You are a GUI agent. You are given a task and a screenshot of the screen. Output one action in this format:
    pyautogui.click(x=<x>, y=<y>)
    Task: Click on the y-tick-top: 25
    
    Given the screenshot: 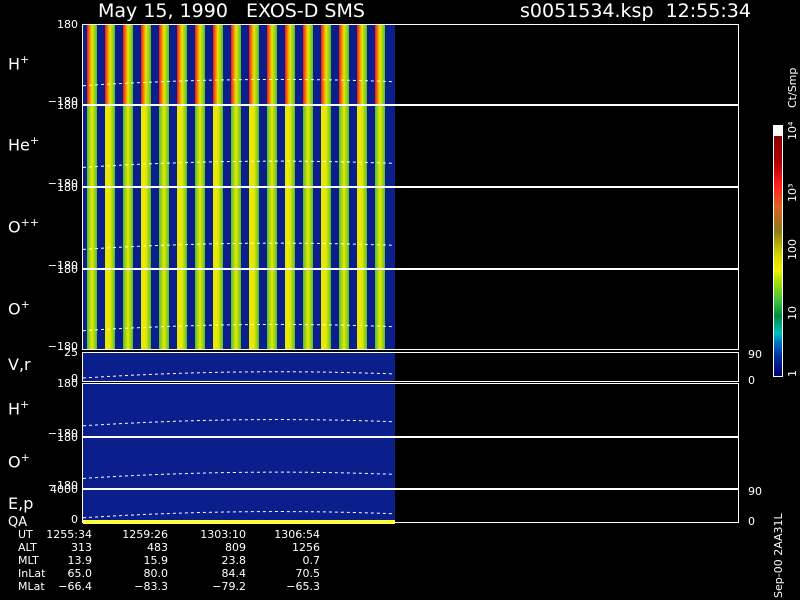 What is the action you would take?
    pyautogui.click(x=71, y=352)
    